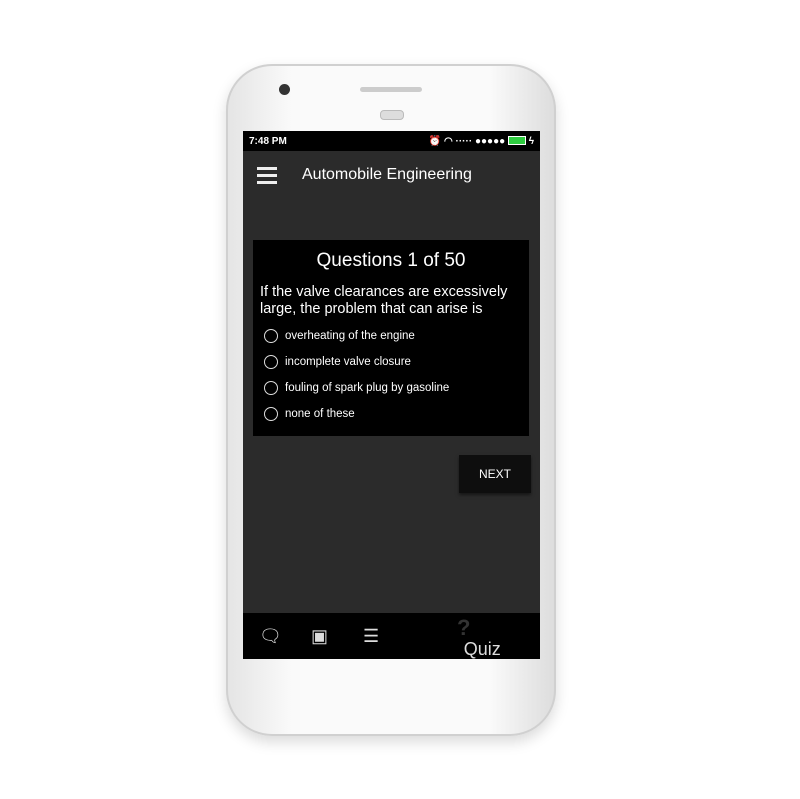  Describe the element at coordinates (350, 336) in the screenshot. I see `option-label: overheating of the engine` at that location.